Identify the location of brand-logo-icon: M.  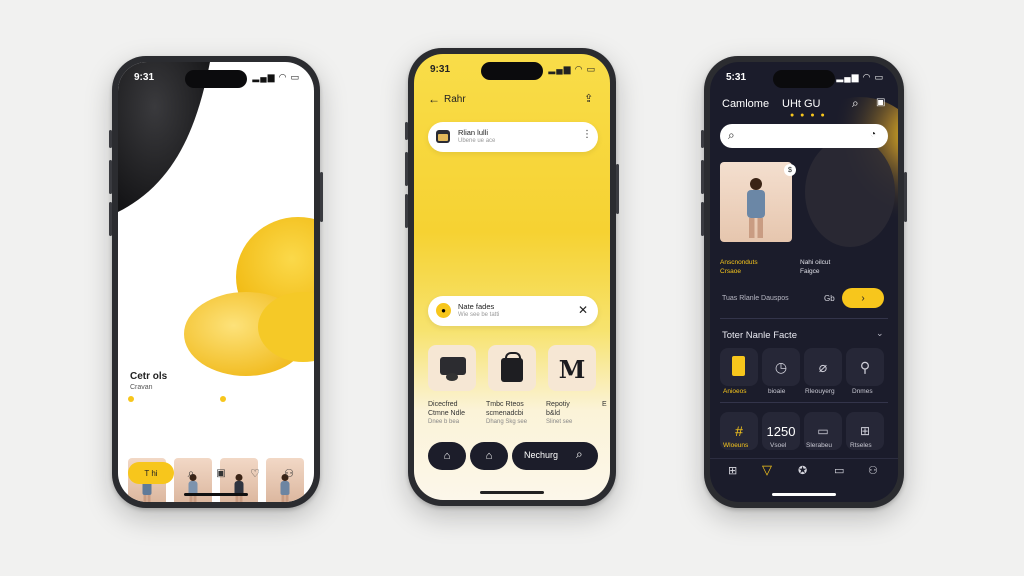
(572, 369).